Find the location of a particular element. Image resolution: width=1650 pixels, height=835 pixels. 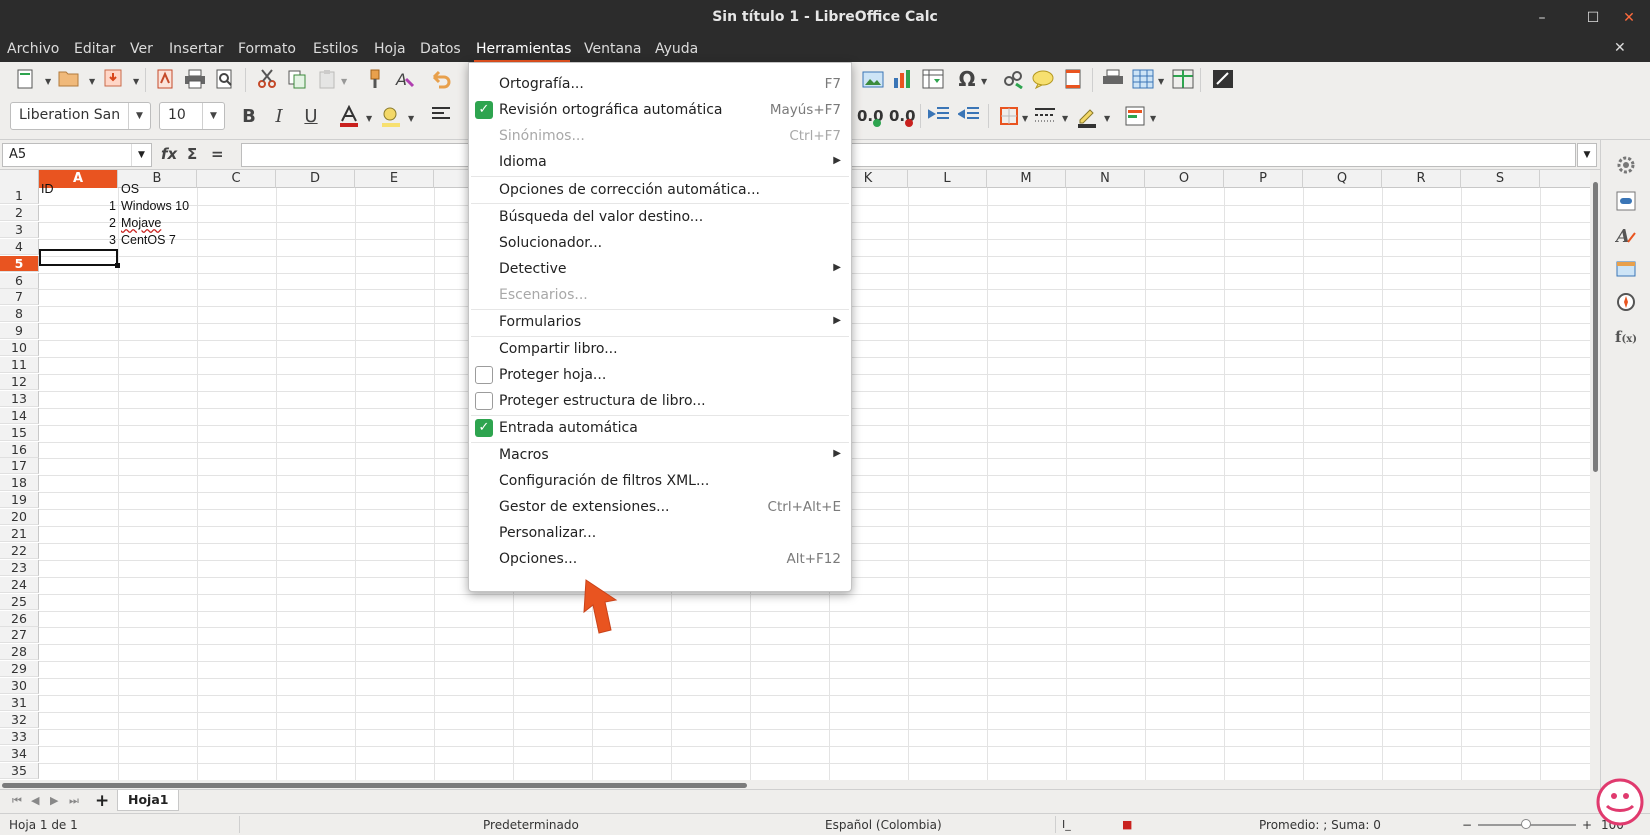

gallery-icon is located at coordinates (1626, 270).